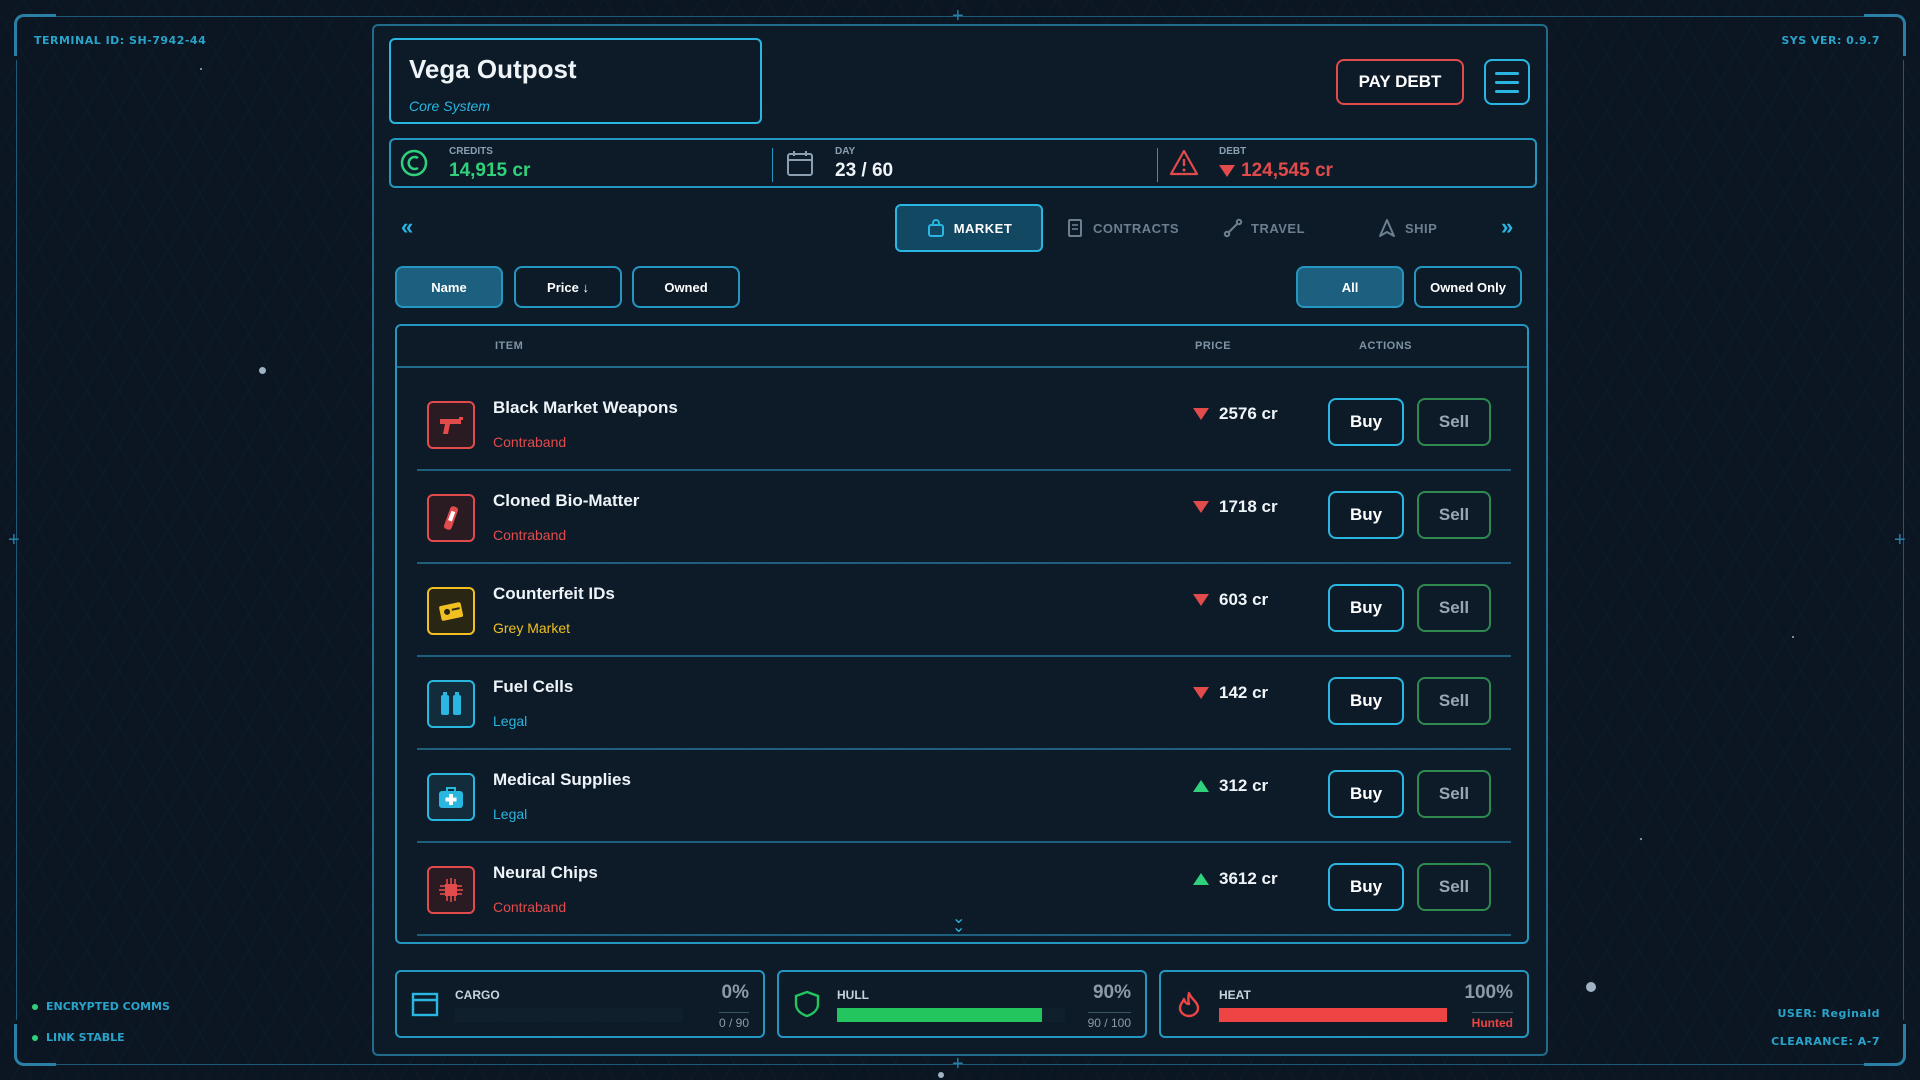  I want to click on heat-bar-fill, so click(1333, 1015).